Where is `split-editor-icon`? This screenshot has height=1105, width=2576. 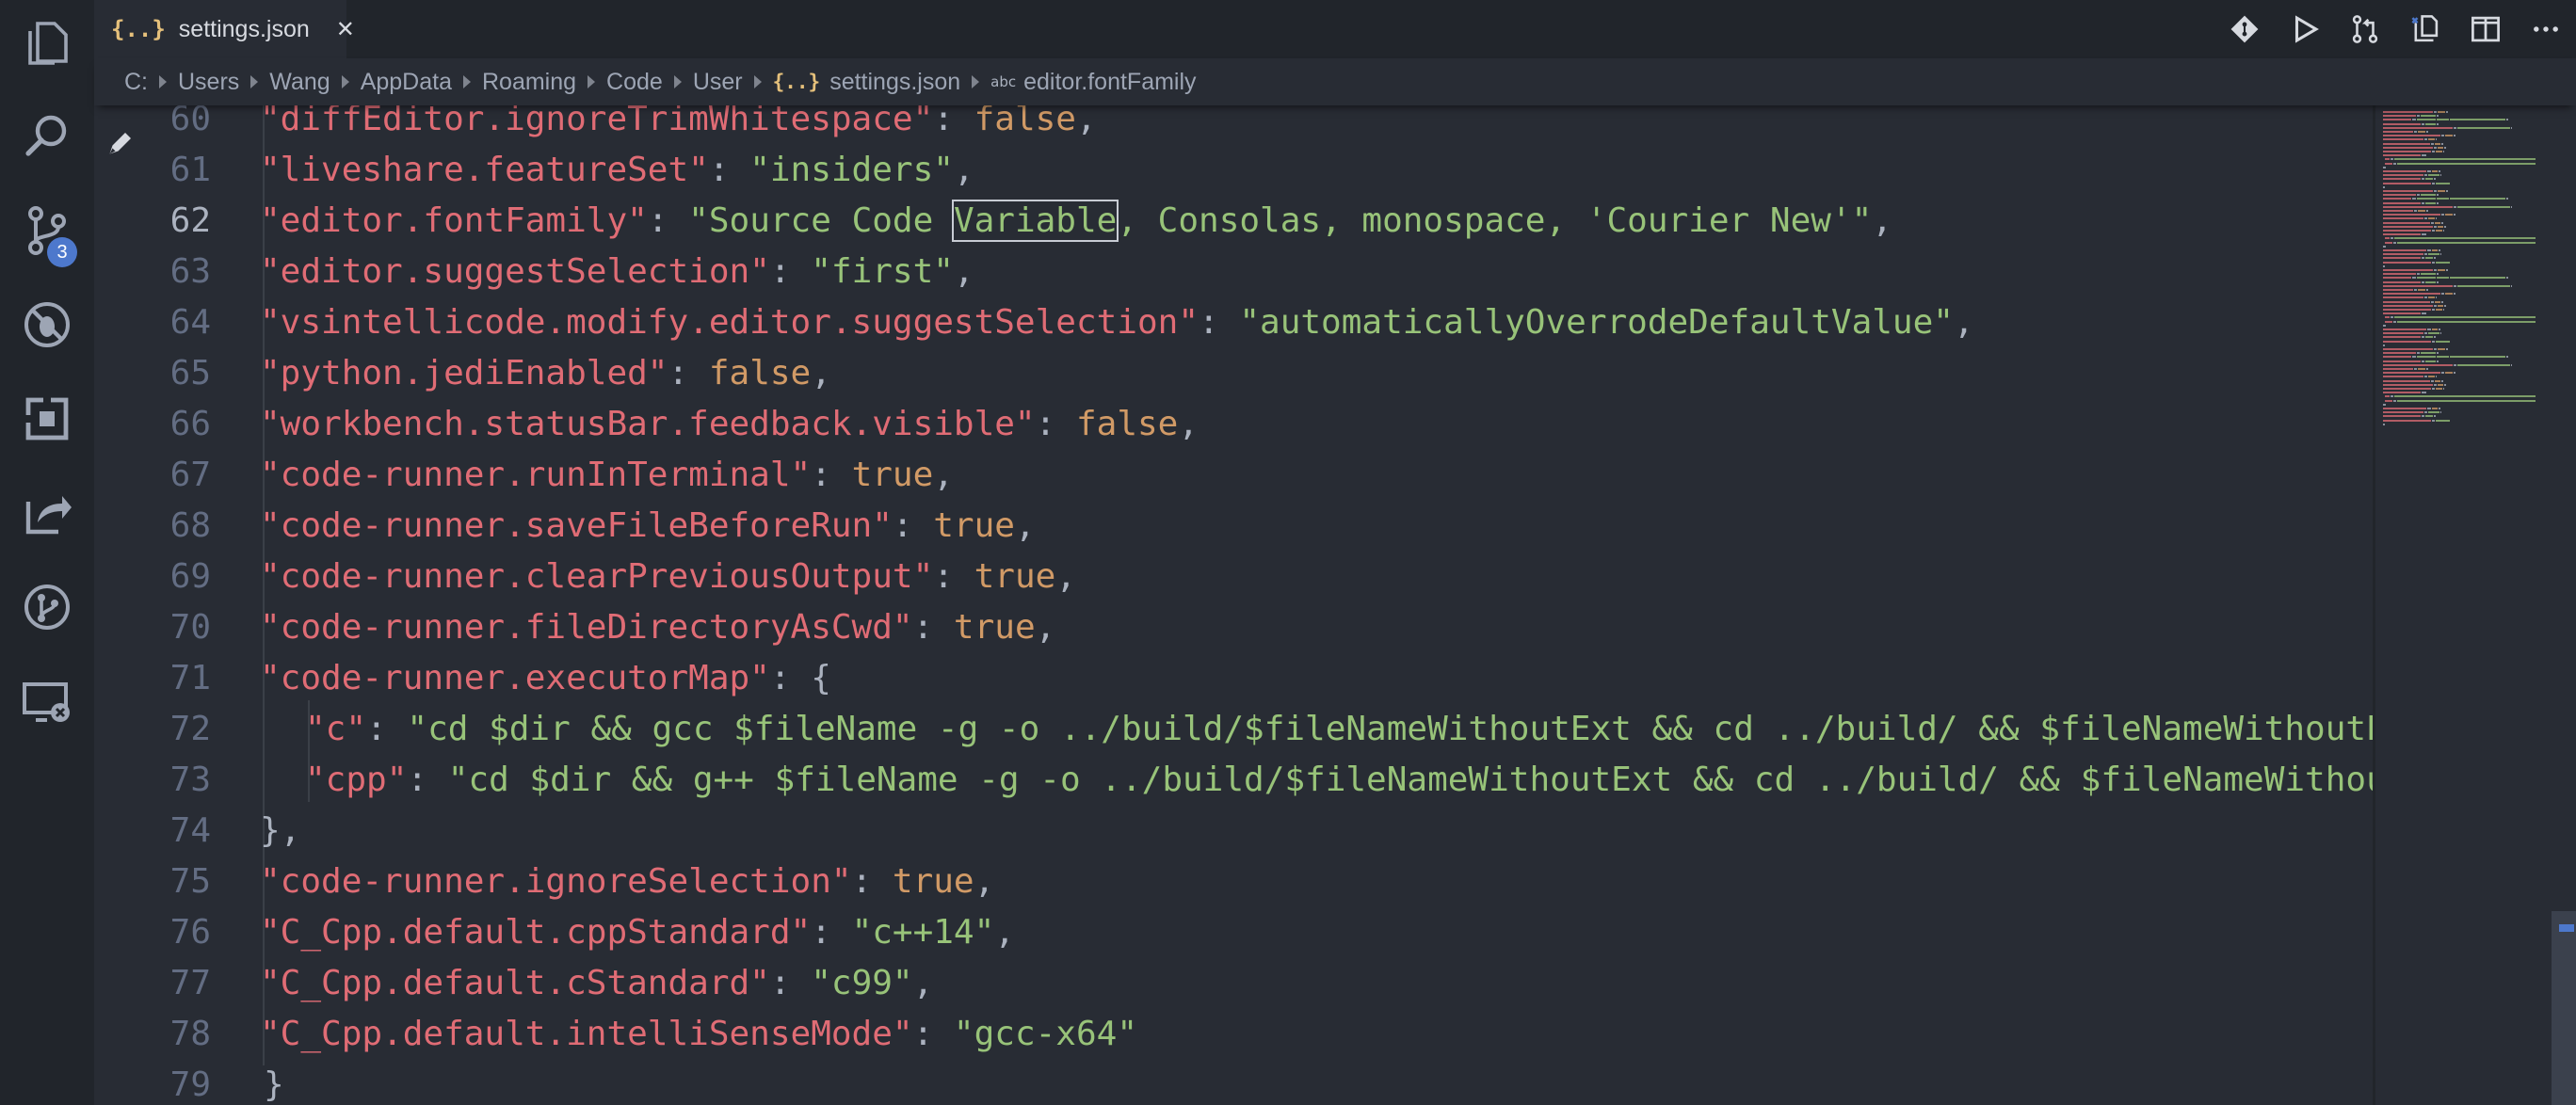
split-editor-icon is located at coordinates (2485, 29).